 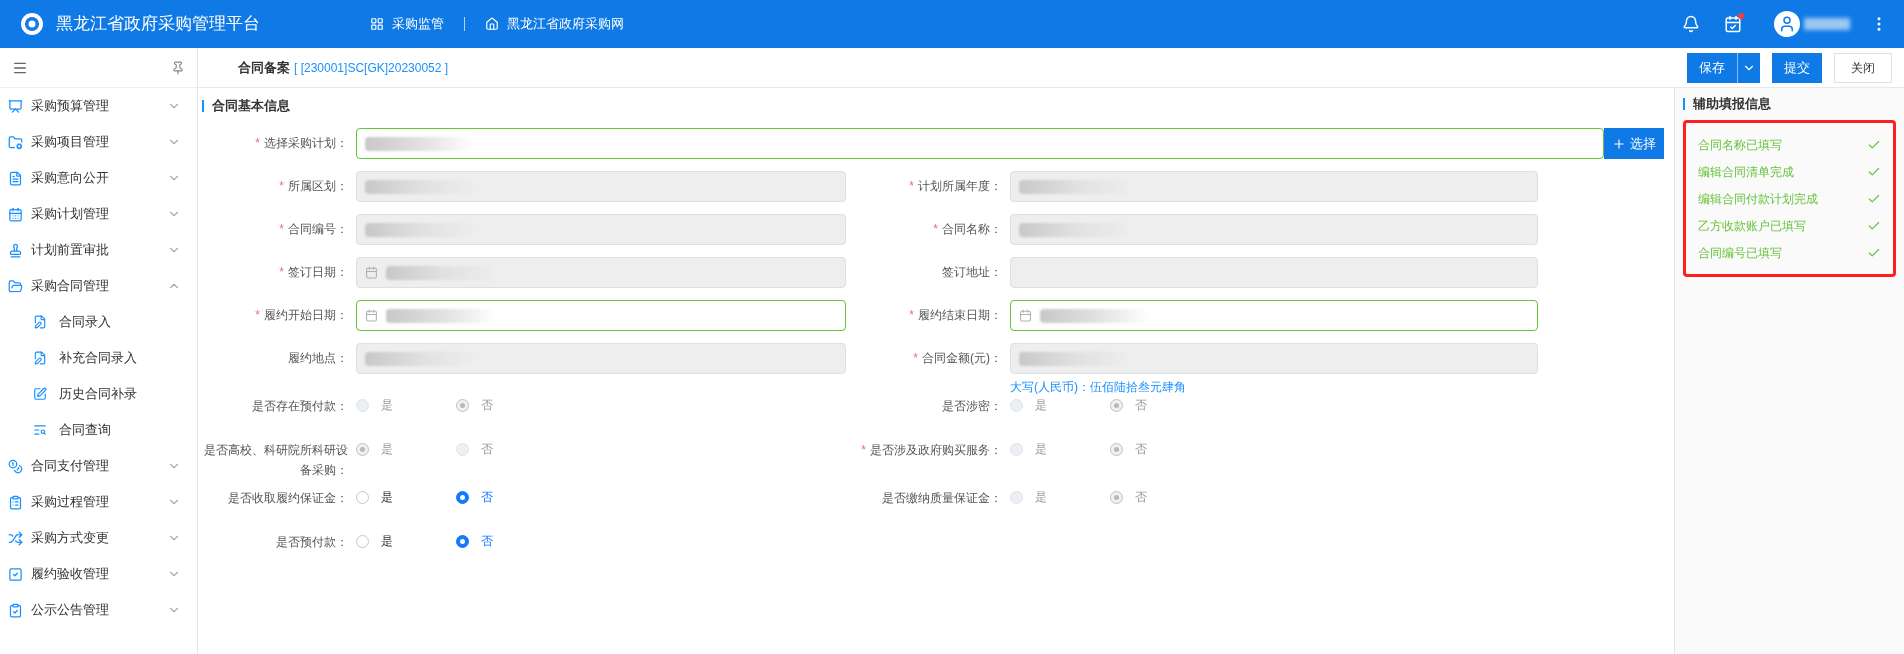 I want to click on field-label: 合同编号：, so click(x=318, y=229).